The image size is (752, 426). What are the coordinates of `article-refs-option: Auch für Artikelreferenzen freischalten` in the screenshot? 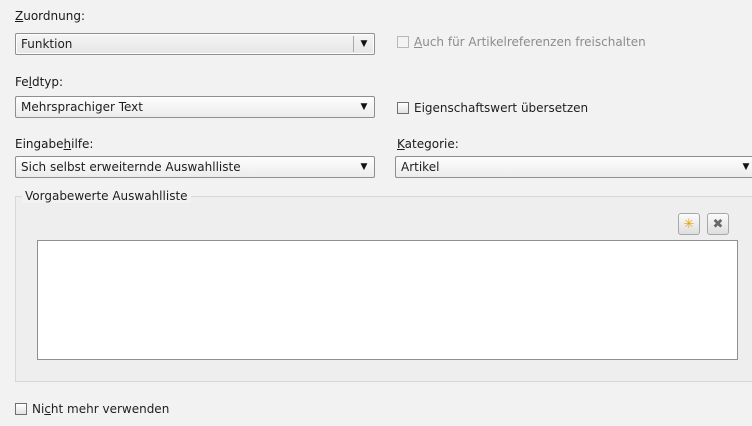 It's located at (521, 42).